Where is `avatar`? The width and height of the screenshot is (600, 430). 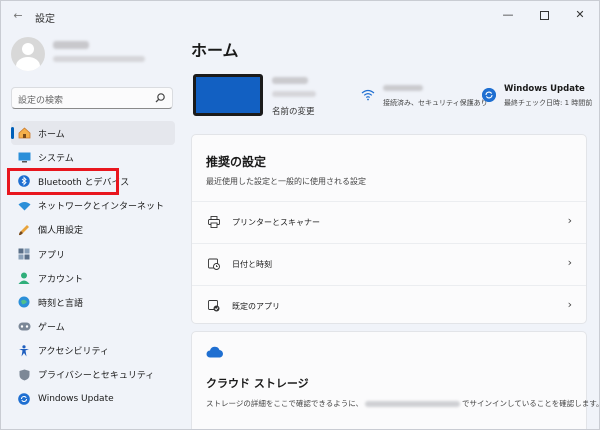
avatar is located at coordinates (28, 54).